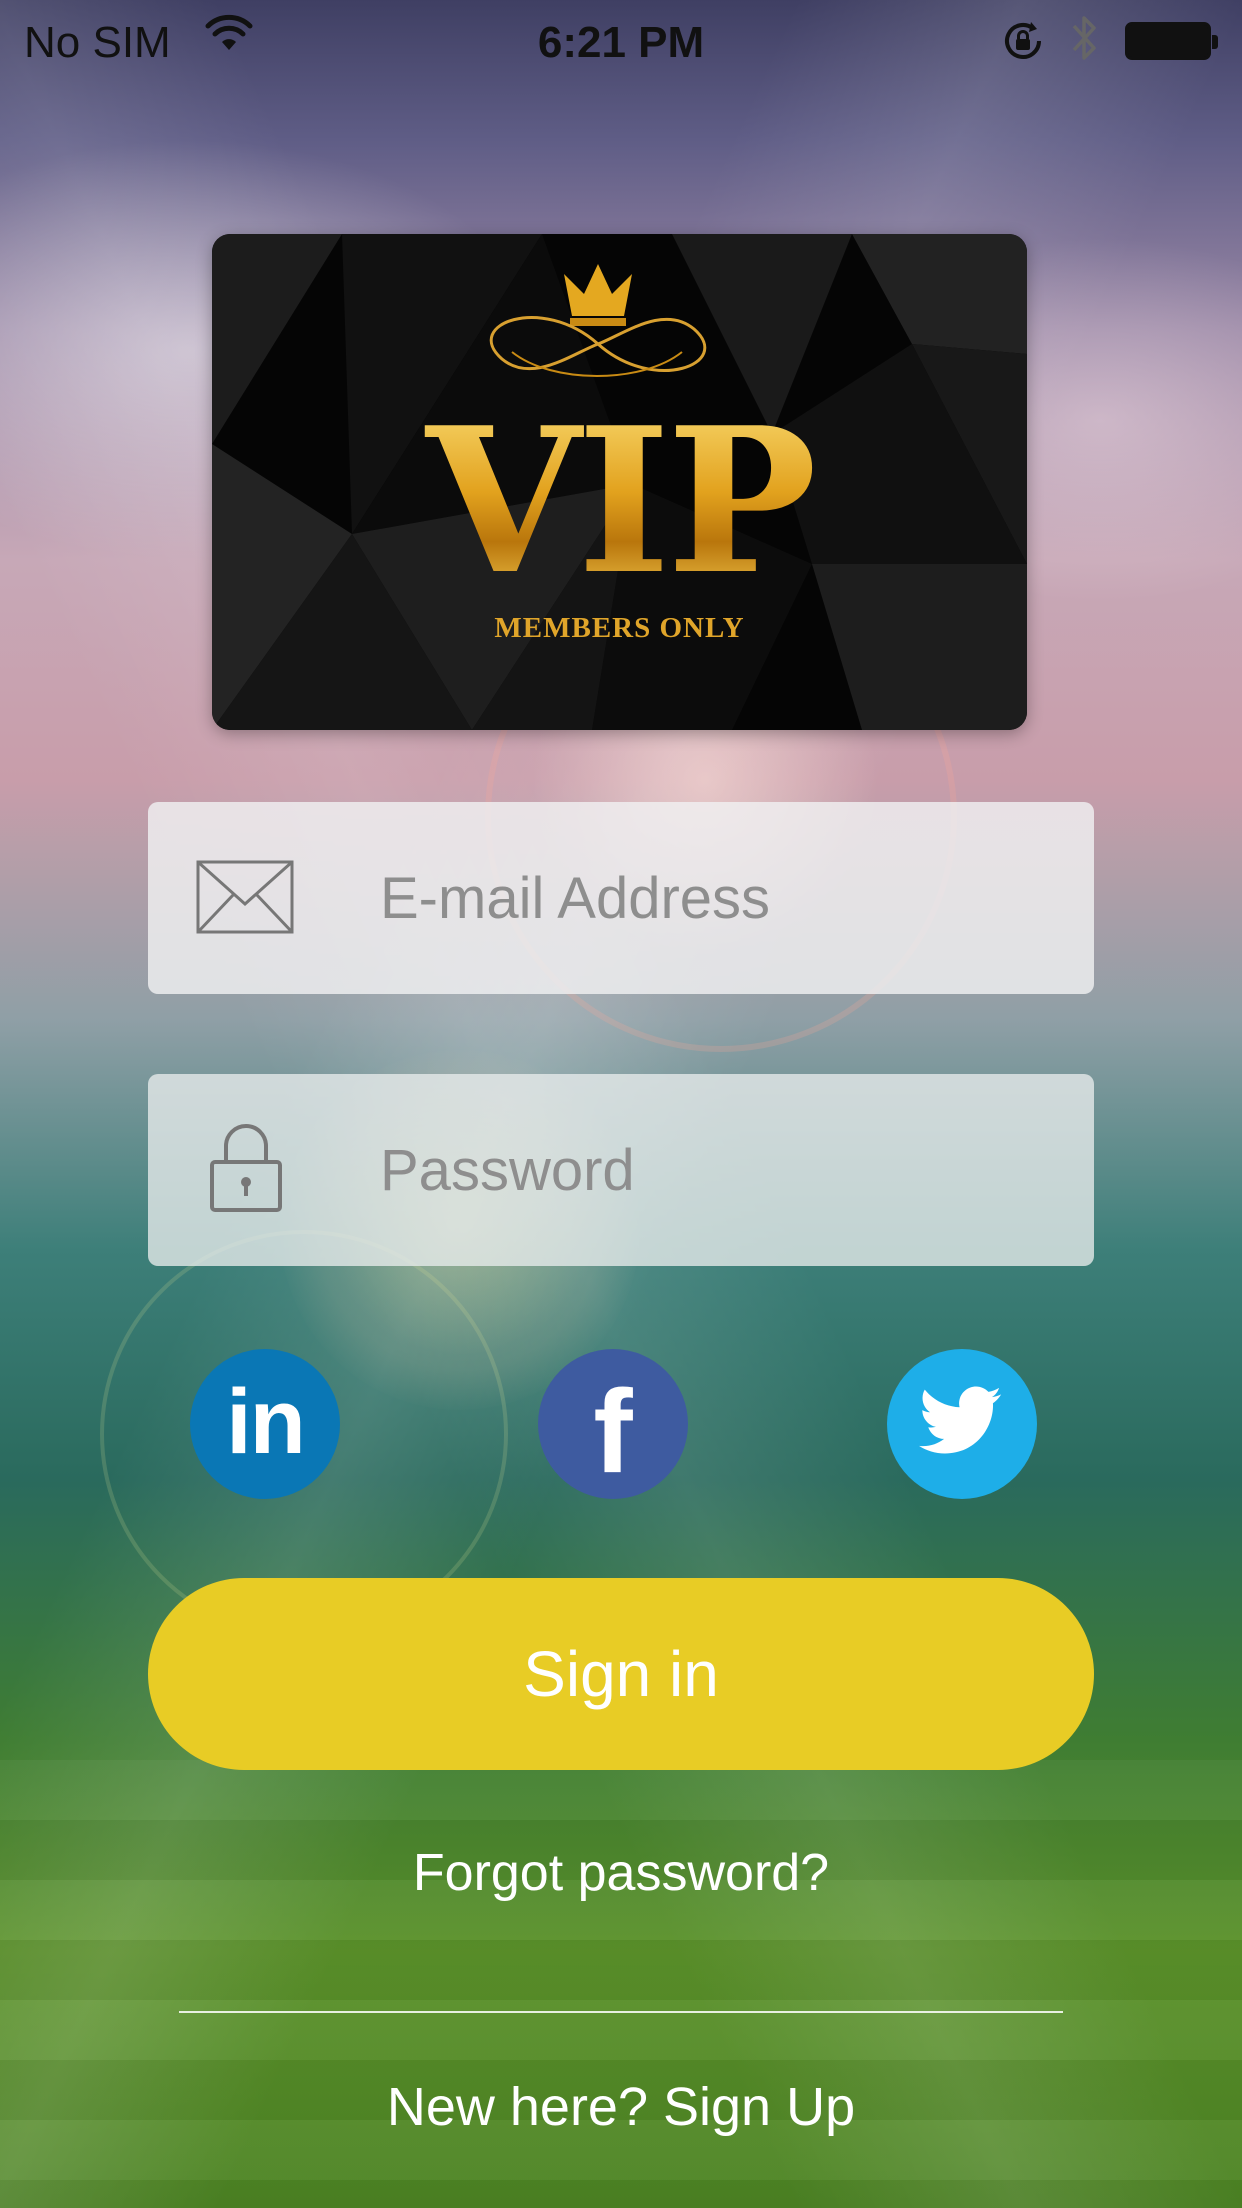 The image size is (1242, 2208). Describe the element at coordinates (720, 1170) in the screenshot. I see `password-input` at that location.